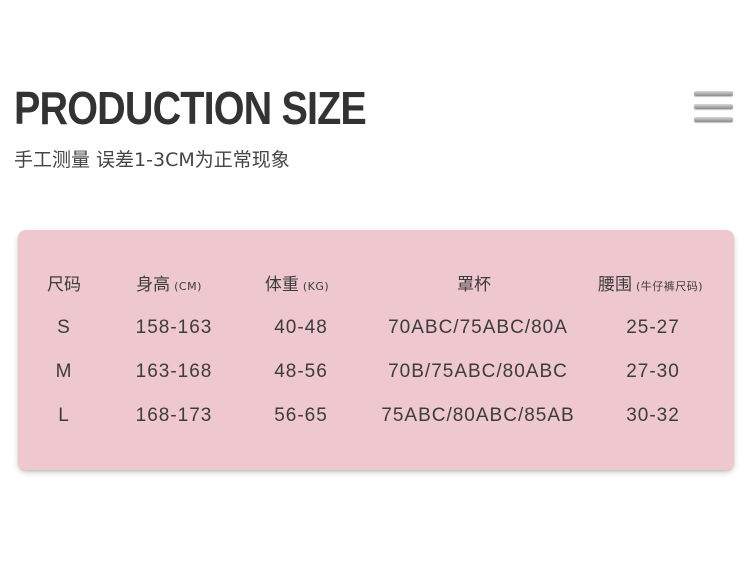 Image resolution: width=750 pixels, height=570 pixels. I want to click on header-size-label: 尺码, so click(64, 285).